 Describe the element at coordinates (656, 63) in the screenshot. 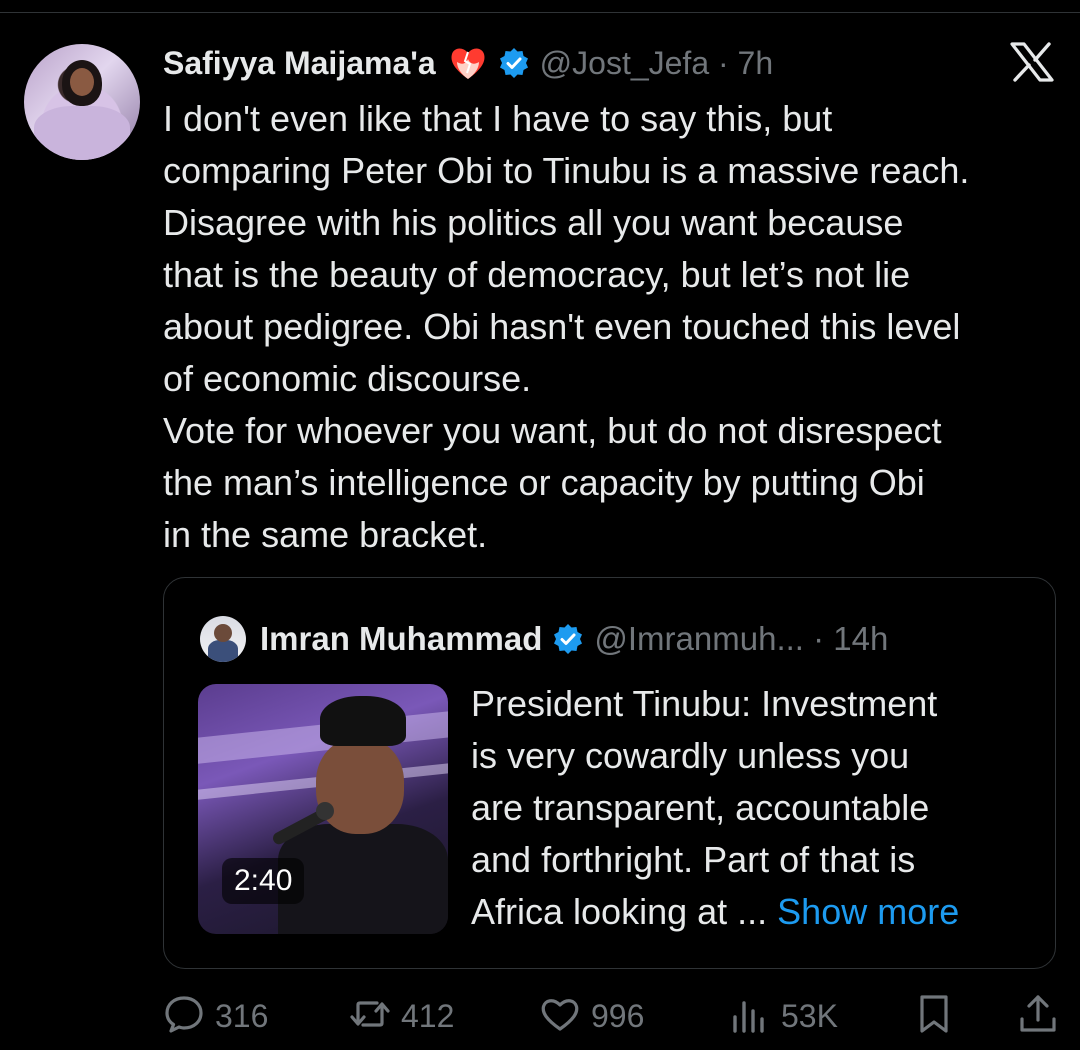

I see `author-handle-time: @Jost_Jefa · 7h` at that location.